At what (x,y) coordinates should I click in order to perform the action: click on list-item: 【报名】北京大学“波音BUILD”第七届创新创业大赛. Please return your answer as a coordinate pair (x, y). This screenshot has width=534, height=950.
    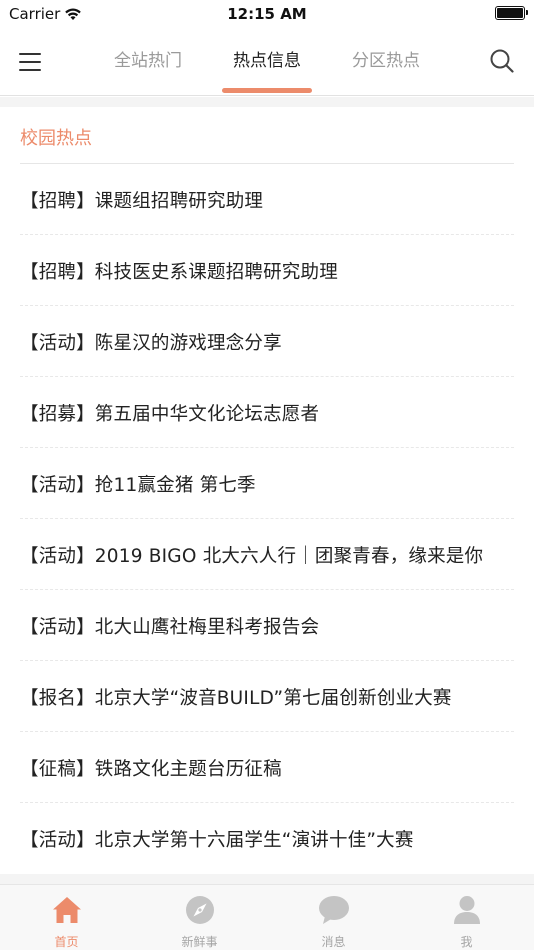
    Looking at the image, I should click on (267, 696).